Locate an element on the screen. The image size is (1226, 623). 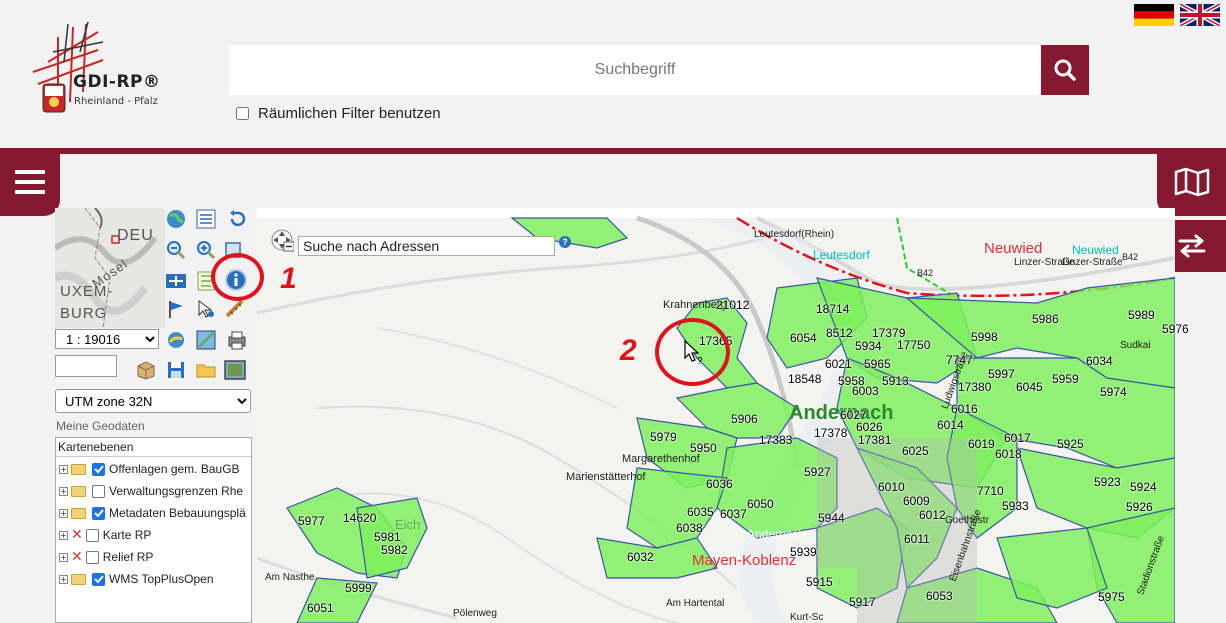
parcel-number: 6021 is located at coordinates (838, 364).